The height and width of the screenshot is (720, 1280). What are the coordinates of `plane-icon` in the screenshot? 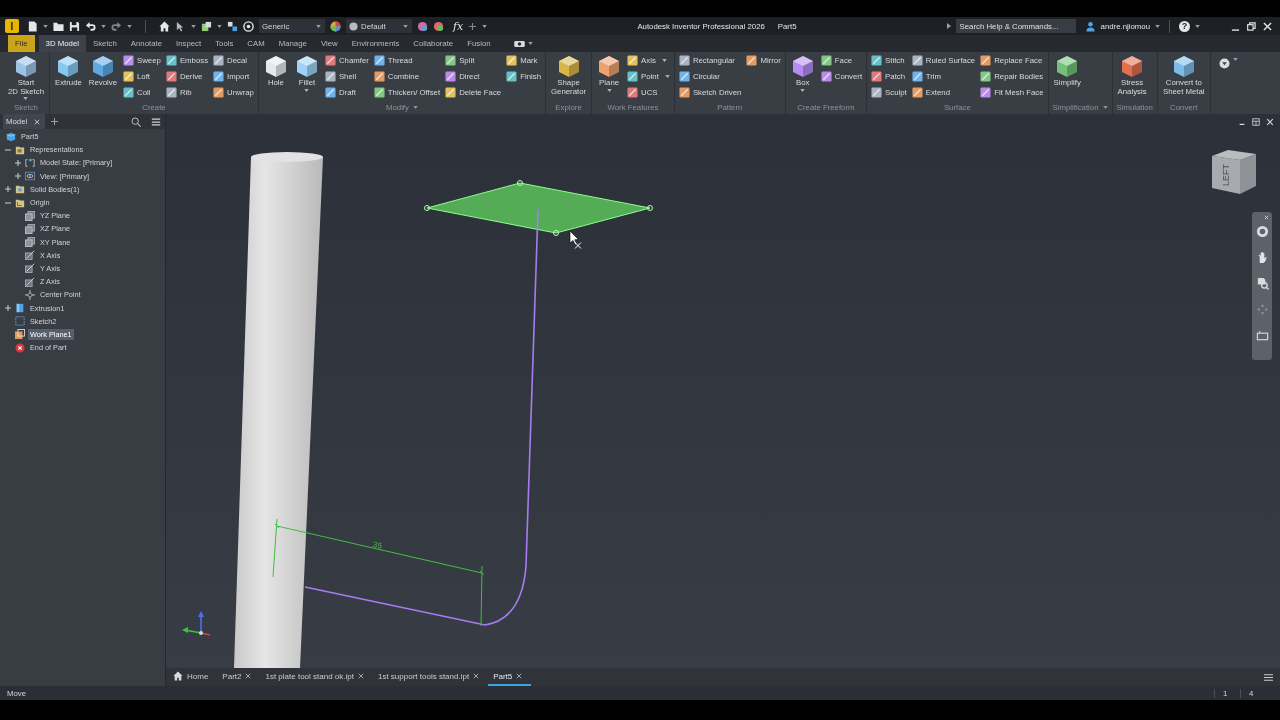 It's located at (30, 215).